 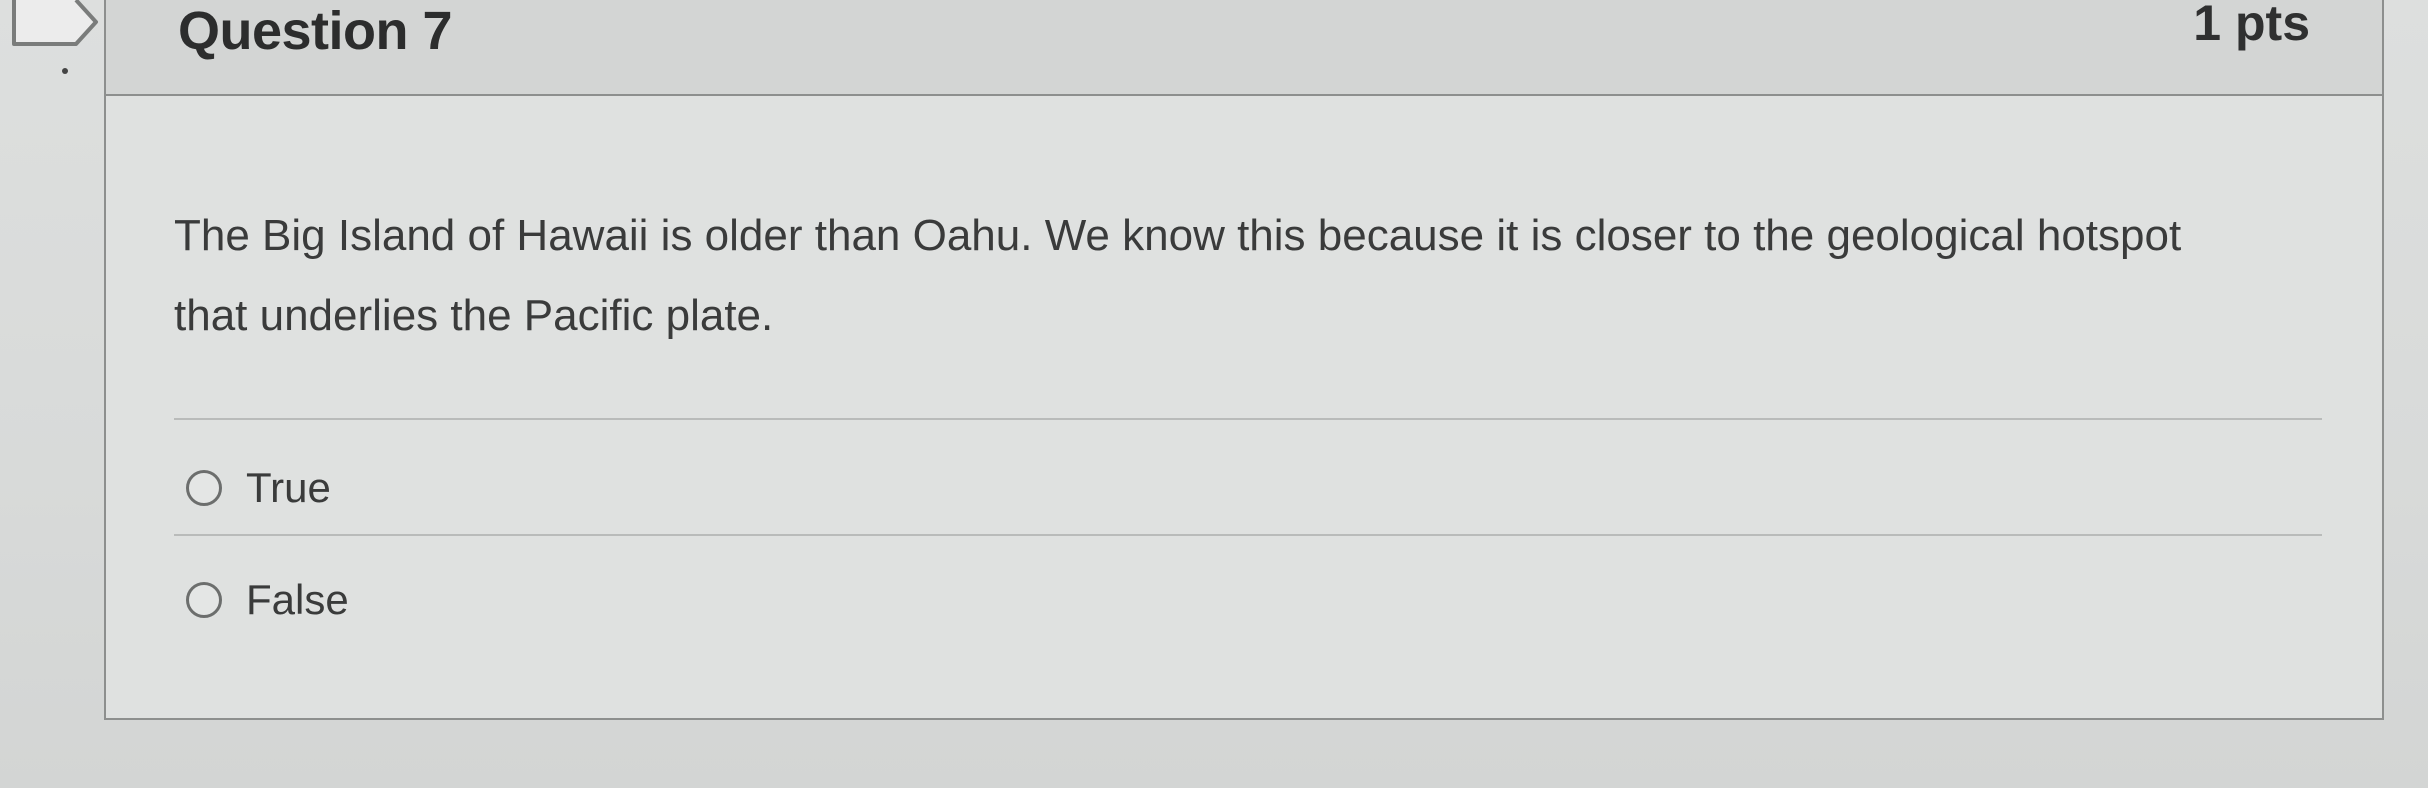 What do you see at coordinates (65, 71) in the screenshot?
I see `status-dot` at bounding box center [65, 71].